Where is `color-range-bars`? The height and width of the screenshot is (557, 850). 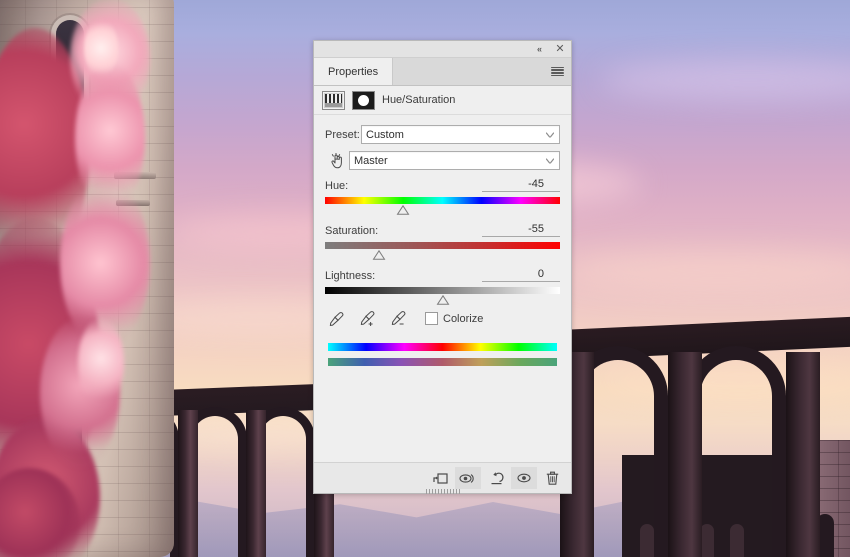 color-range-bars is located at coordinates (442, 354).